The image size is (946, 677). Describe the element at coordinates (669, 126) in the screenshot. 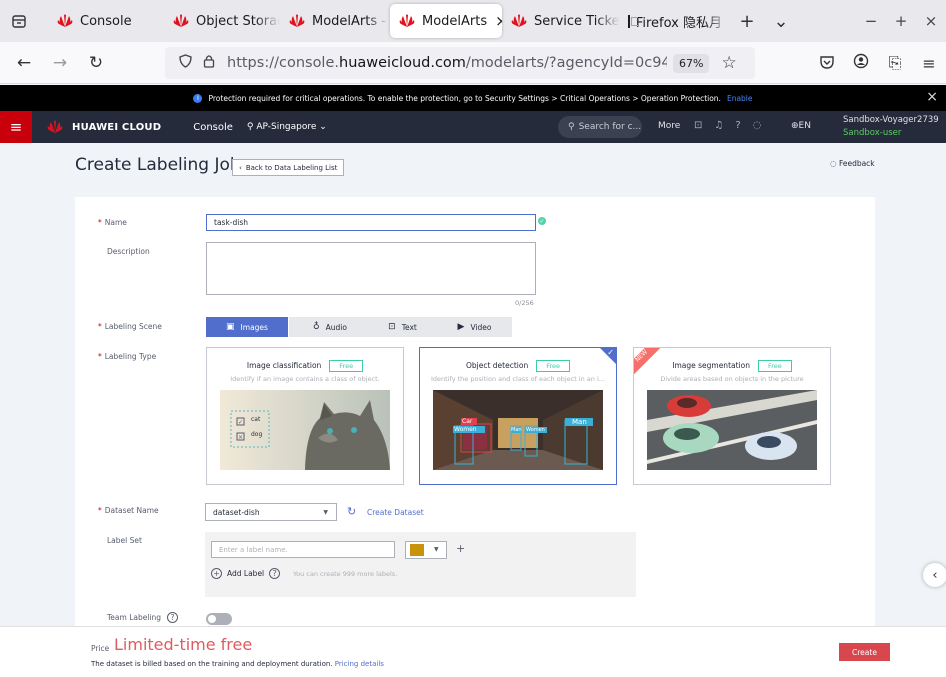

I see `more-menu: More` at that location.